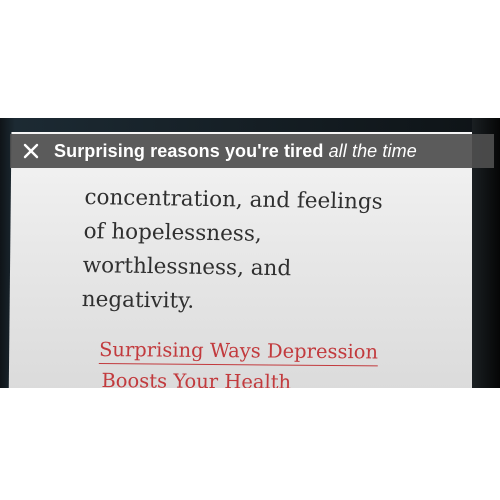  Describe the element at coordinates (191, 150) in the screenshot. I see `title-prefix: Surprising reasons you're tired` at that location.